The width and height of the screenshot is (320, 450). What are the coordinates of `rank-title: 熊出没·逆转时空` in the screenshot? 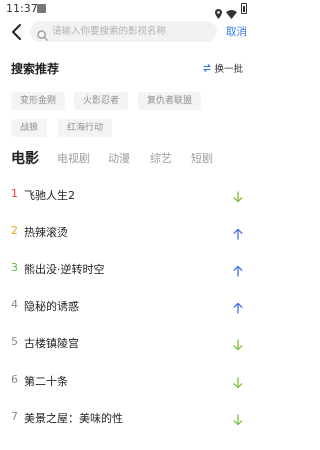 It's located at (64, 269).